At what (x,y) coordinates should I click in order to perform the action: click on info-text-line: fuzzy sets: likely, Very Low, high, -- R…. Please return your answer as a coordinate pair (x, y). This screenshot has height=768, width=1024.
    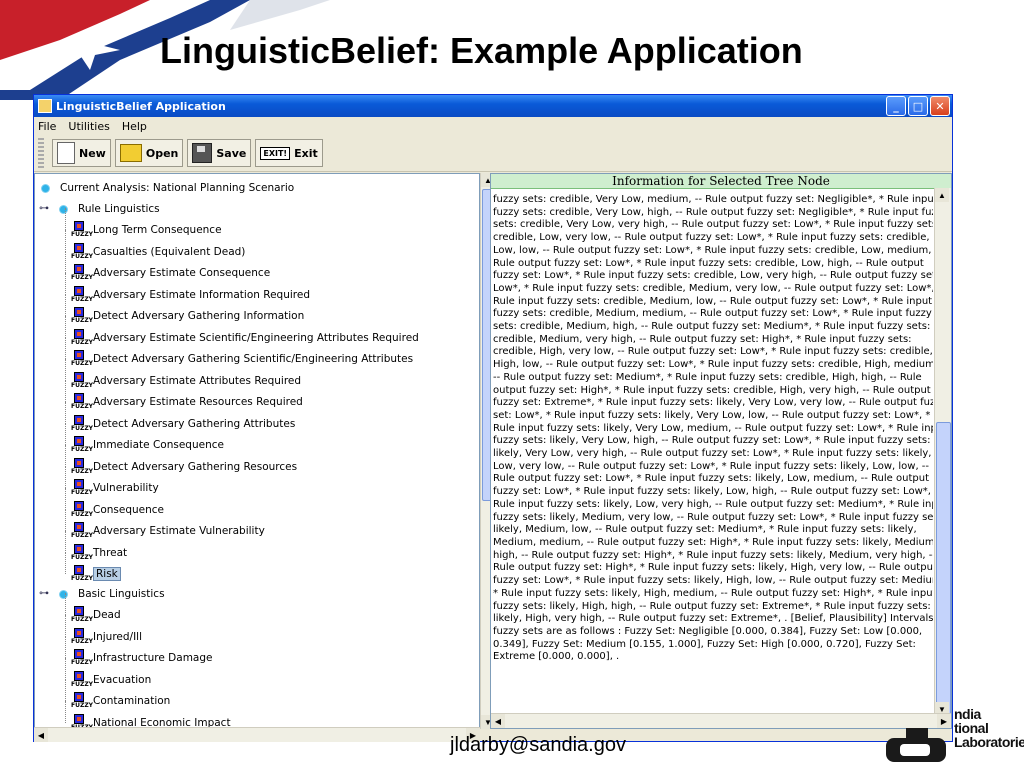
    Looking at the image, I should click on (712, 441).